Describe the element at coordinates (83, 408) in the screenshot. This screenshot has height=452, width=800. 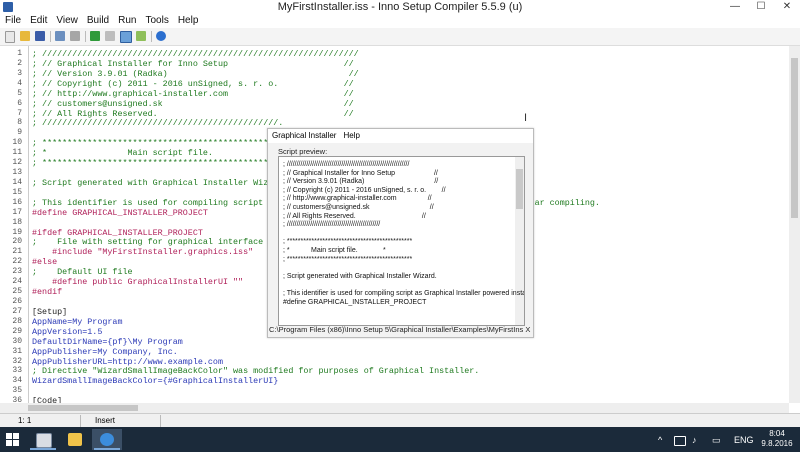
I see `horizontal-scroll-thumb` at that location.